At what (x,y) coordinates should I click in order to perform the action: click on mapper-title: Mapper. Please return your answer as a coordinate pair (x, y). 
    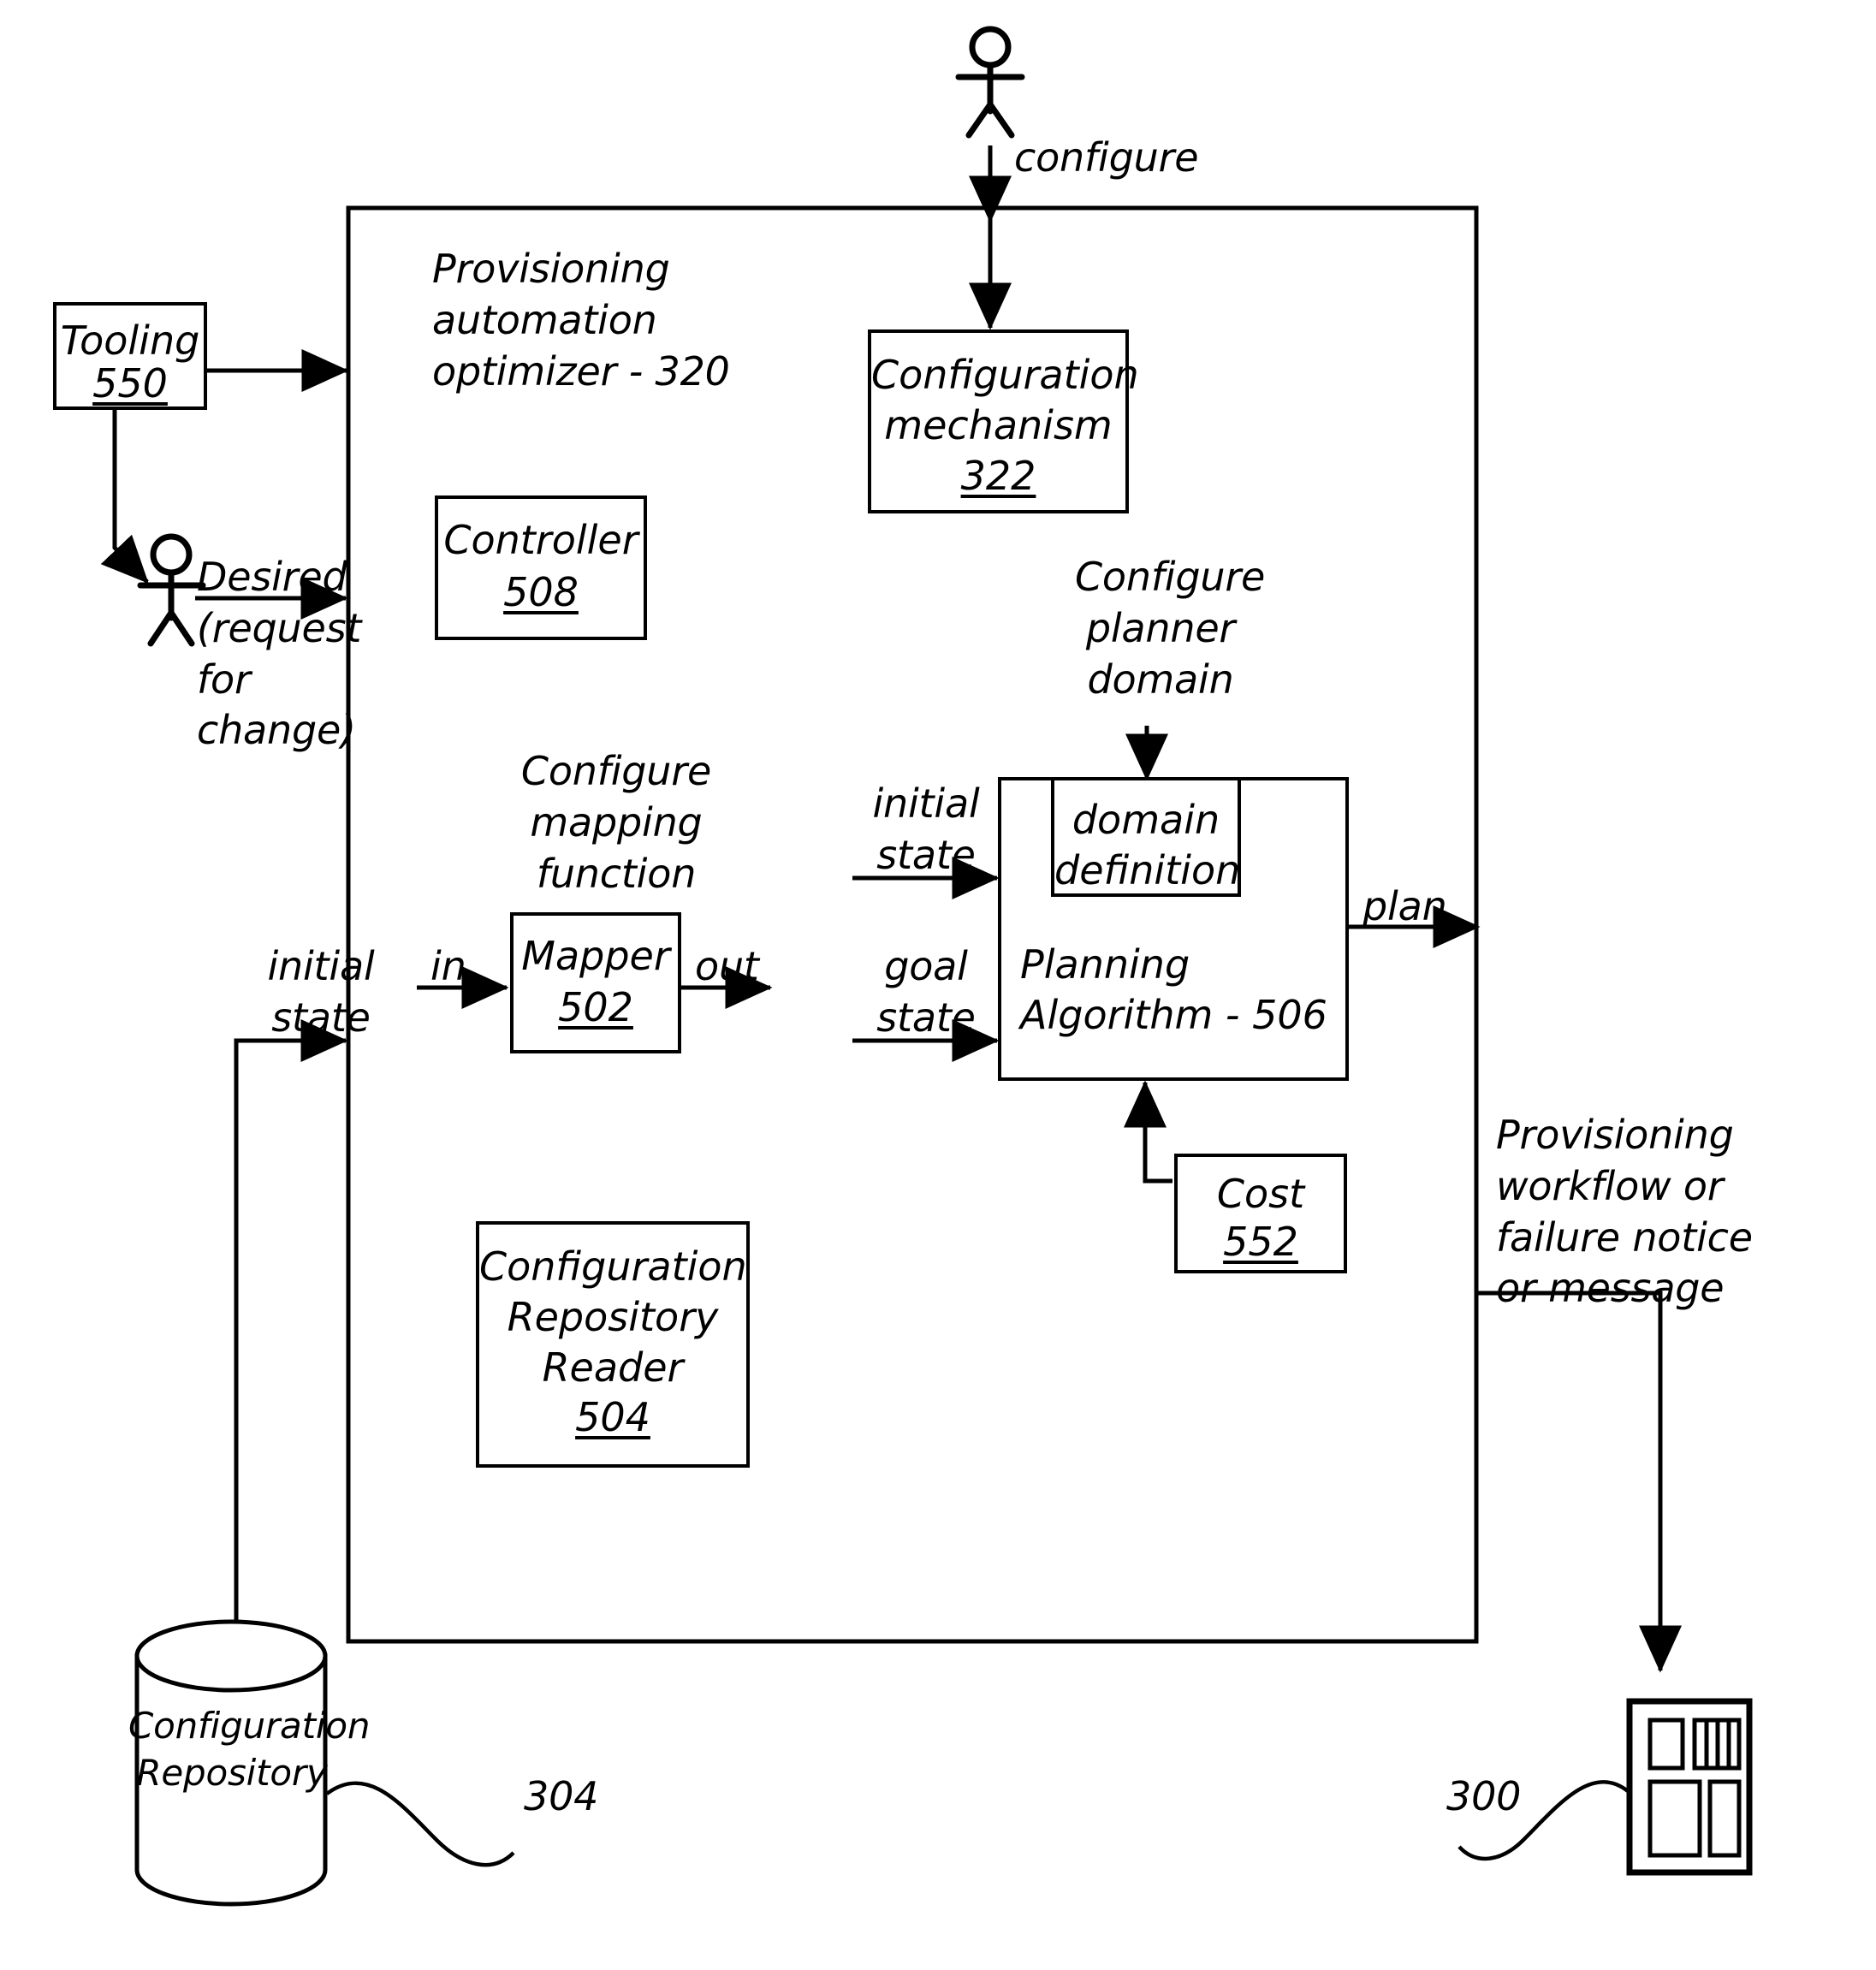
    Looking at the image, I should click on (595, 956).